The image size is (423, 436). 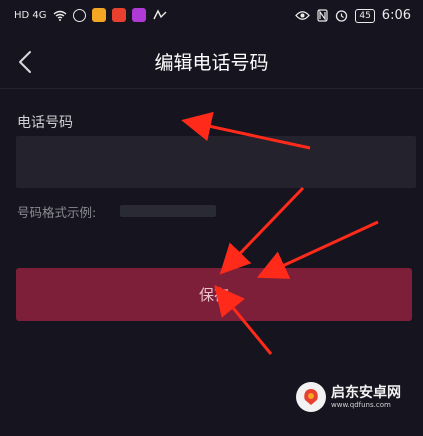 I want to click on watermark: 启东安卓网 www.qdfuns.com, so click(x=348, y=397).